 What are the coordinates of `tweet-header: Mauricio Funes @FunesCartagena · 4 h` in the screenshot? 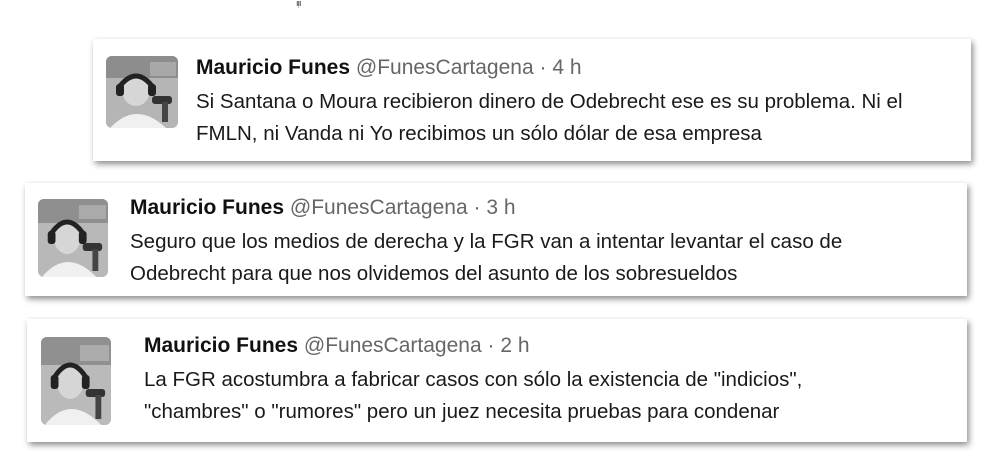 It's located at (576, 68).